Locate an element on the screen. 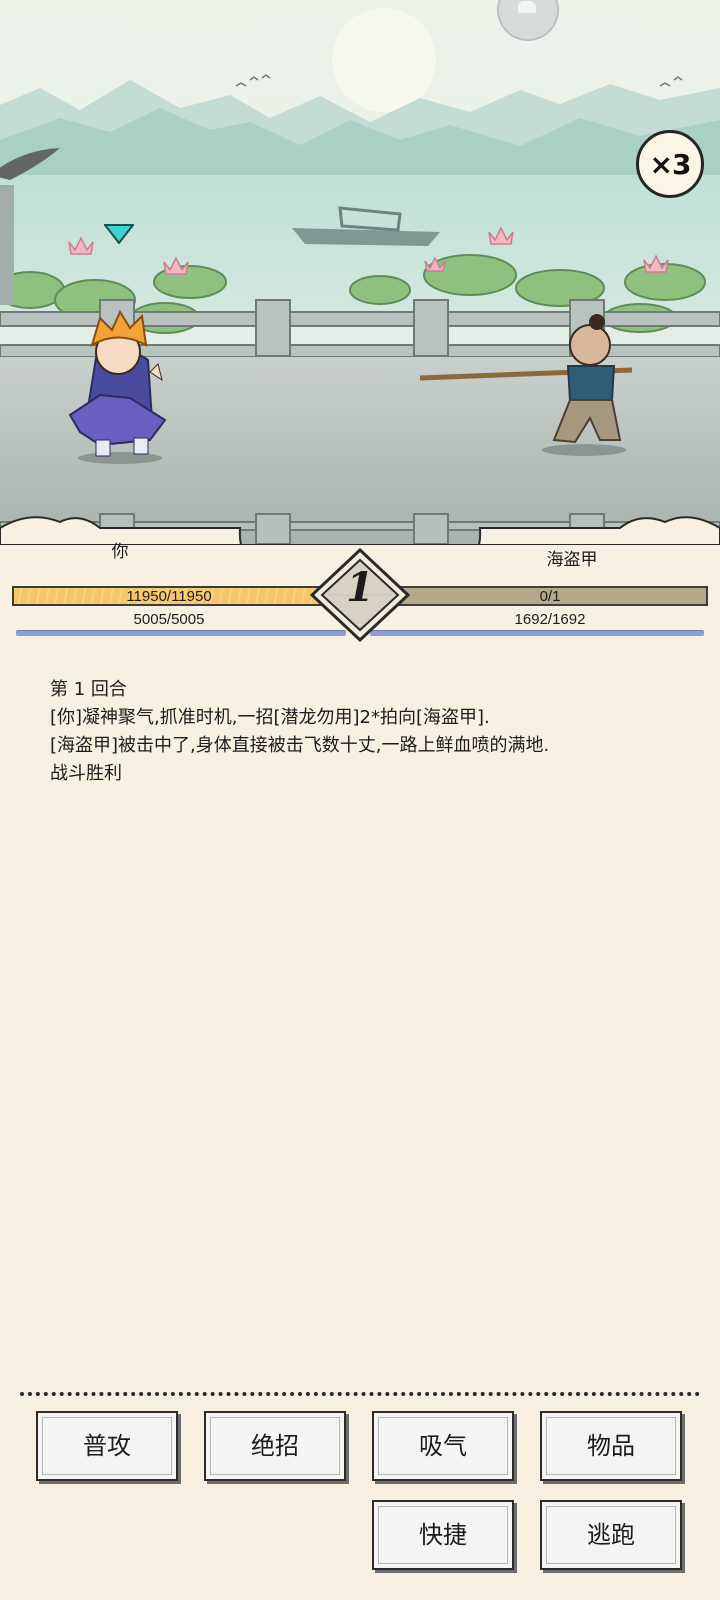 The image size is (720, 1600). dotted-divider is located at coordinates (360, 1394).